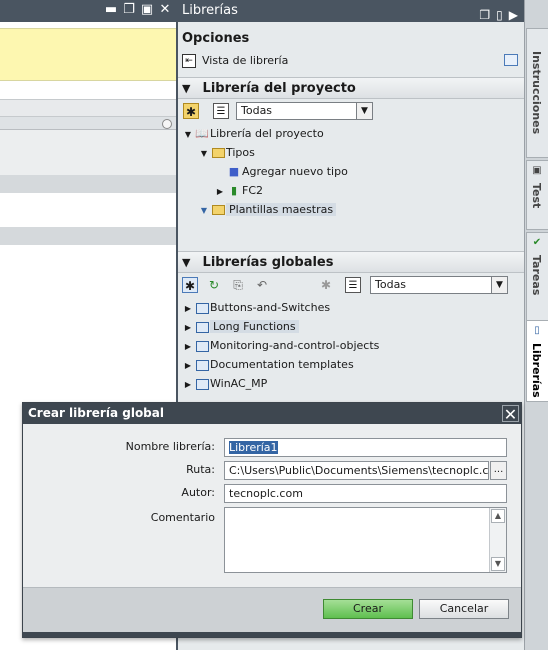 This screenshot has width=548, height=650. I want to click on tree-item: ▼ Tipos, so click(226, 152).